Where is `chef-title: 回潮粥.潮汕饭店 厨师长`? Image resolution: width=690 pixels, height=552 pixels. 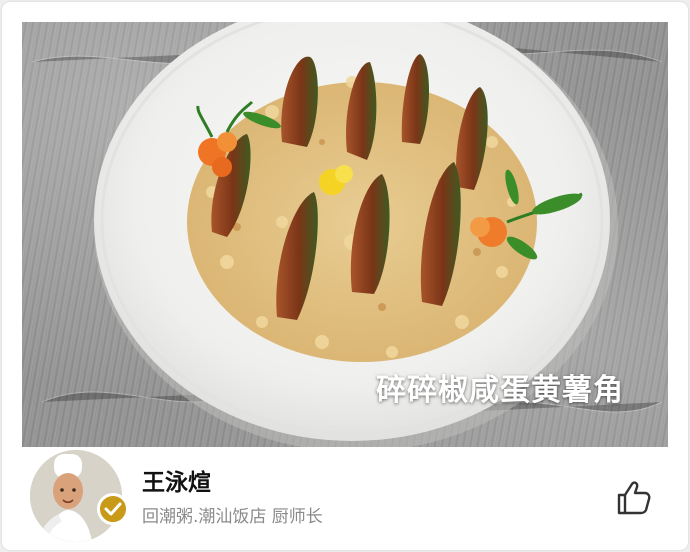 chef-title: 回潮粥.潮汕饭店 厨师长 is located at coordinates (232, 517).